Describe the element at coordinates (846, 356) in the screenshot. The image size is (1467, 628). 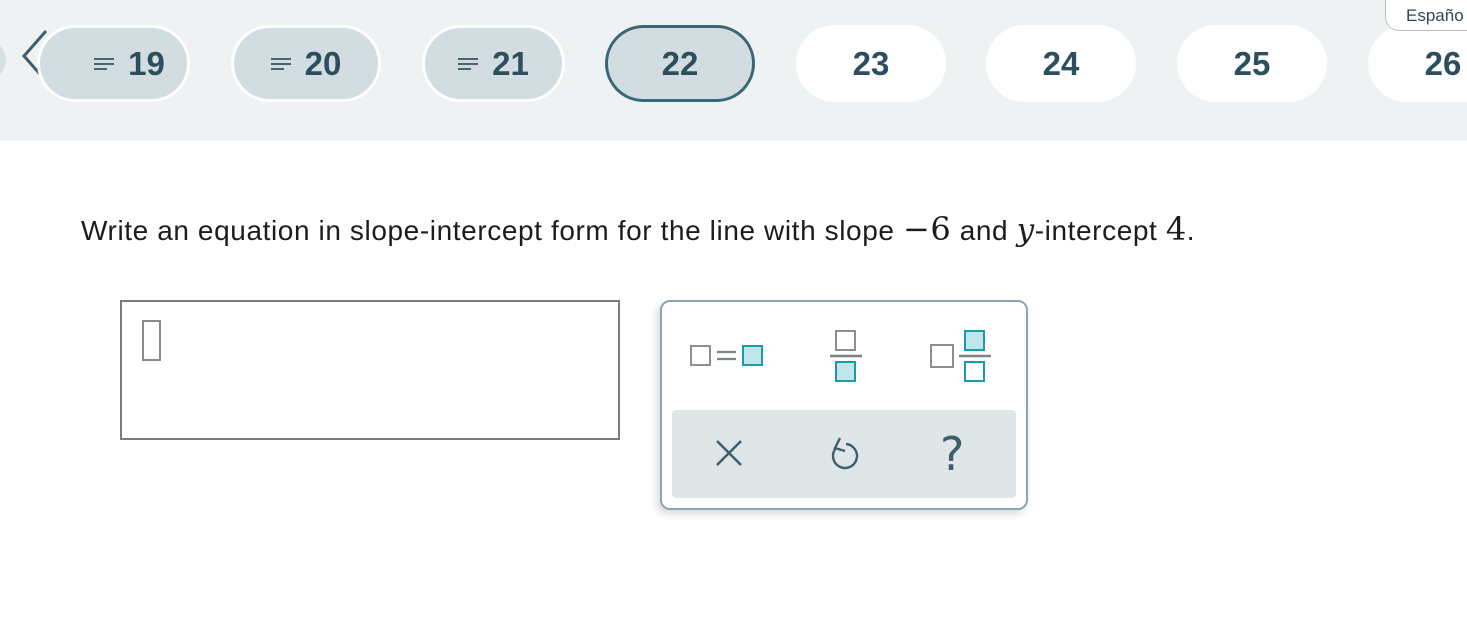
I see `fraction-template-icon` at that location.